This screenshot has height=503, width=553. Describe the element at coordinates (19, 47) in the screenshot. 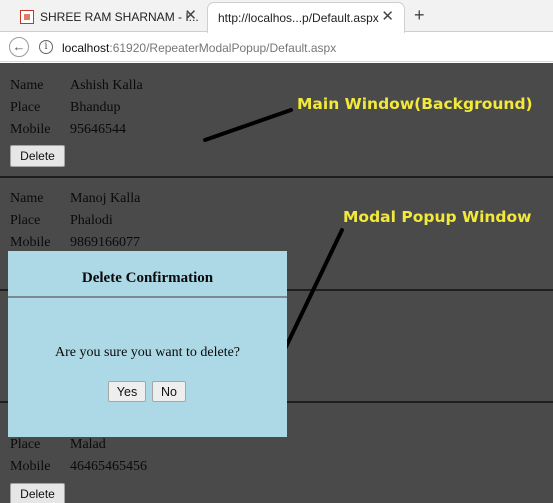

I see `back-arrow-icon: ←` at that location.